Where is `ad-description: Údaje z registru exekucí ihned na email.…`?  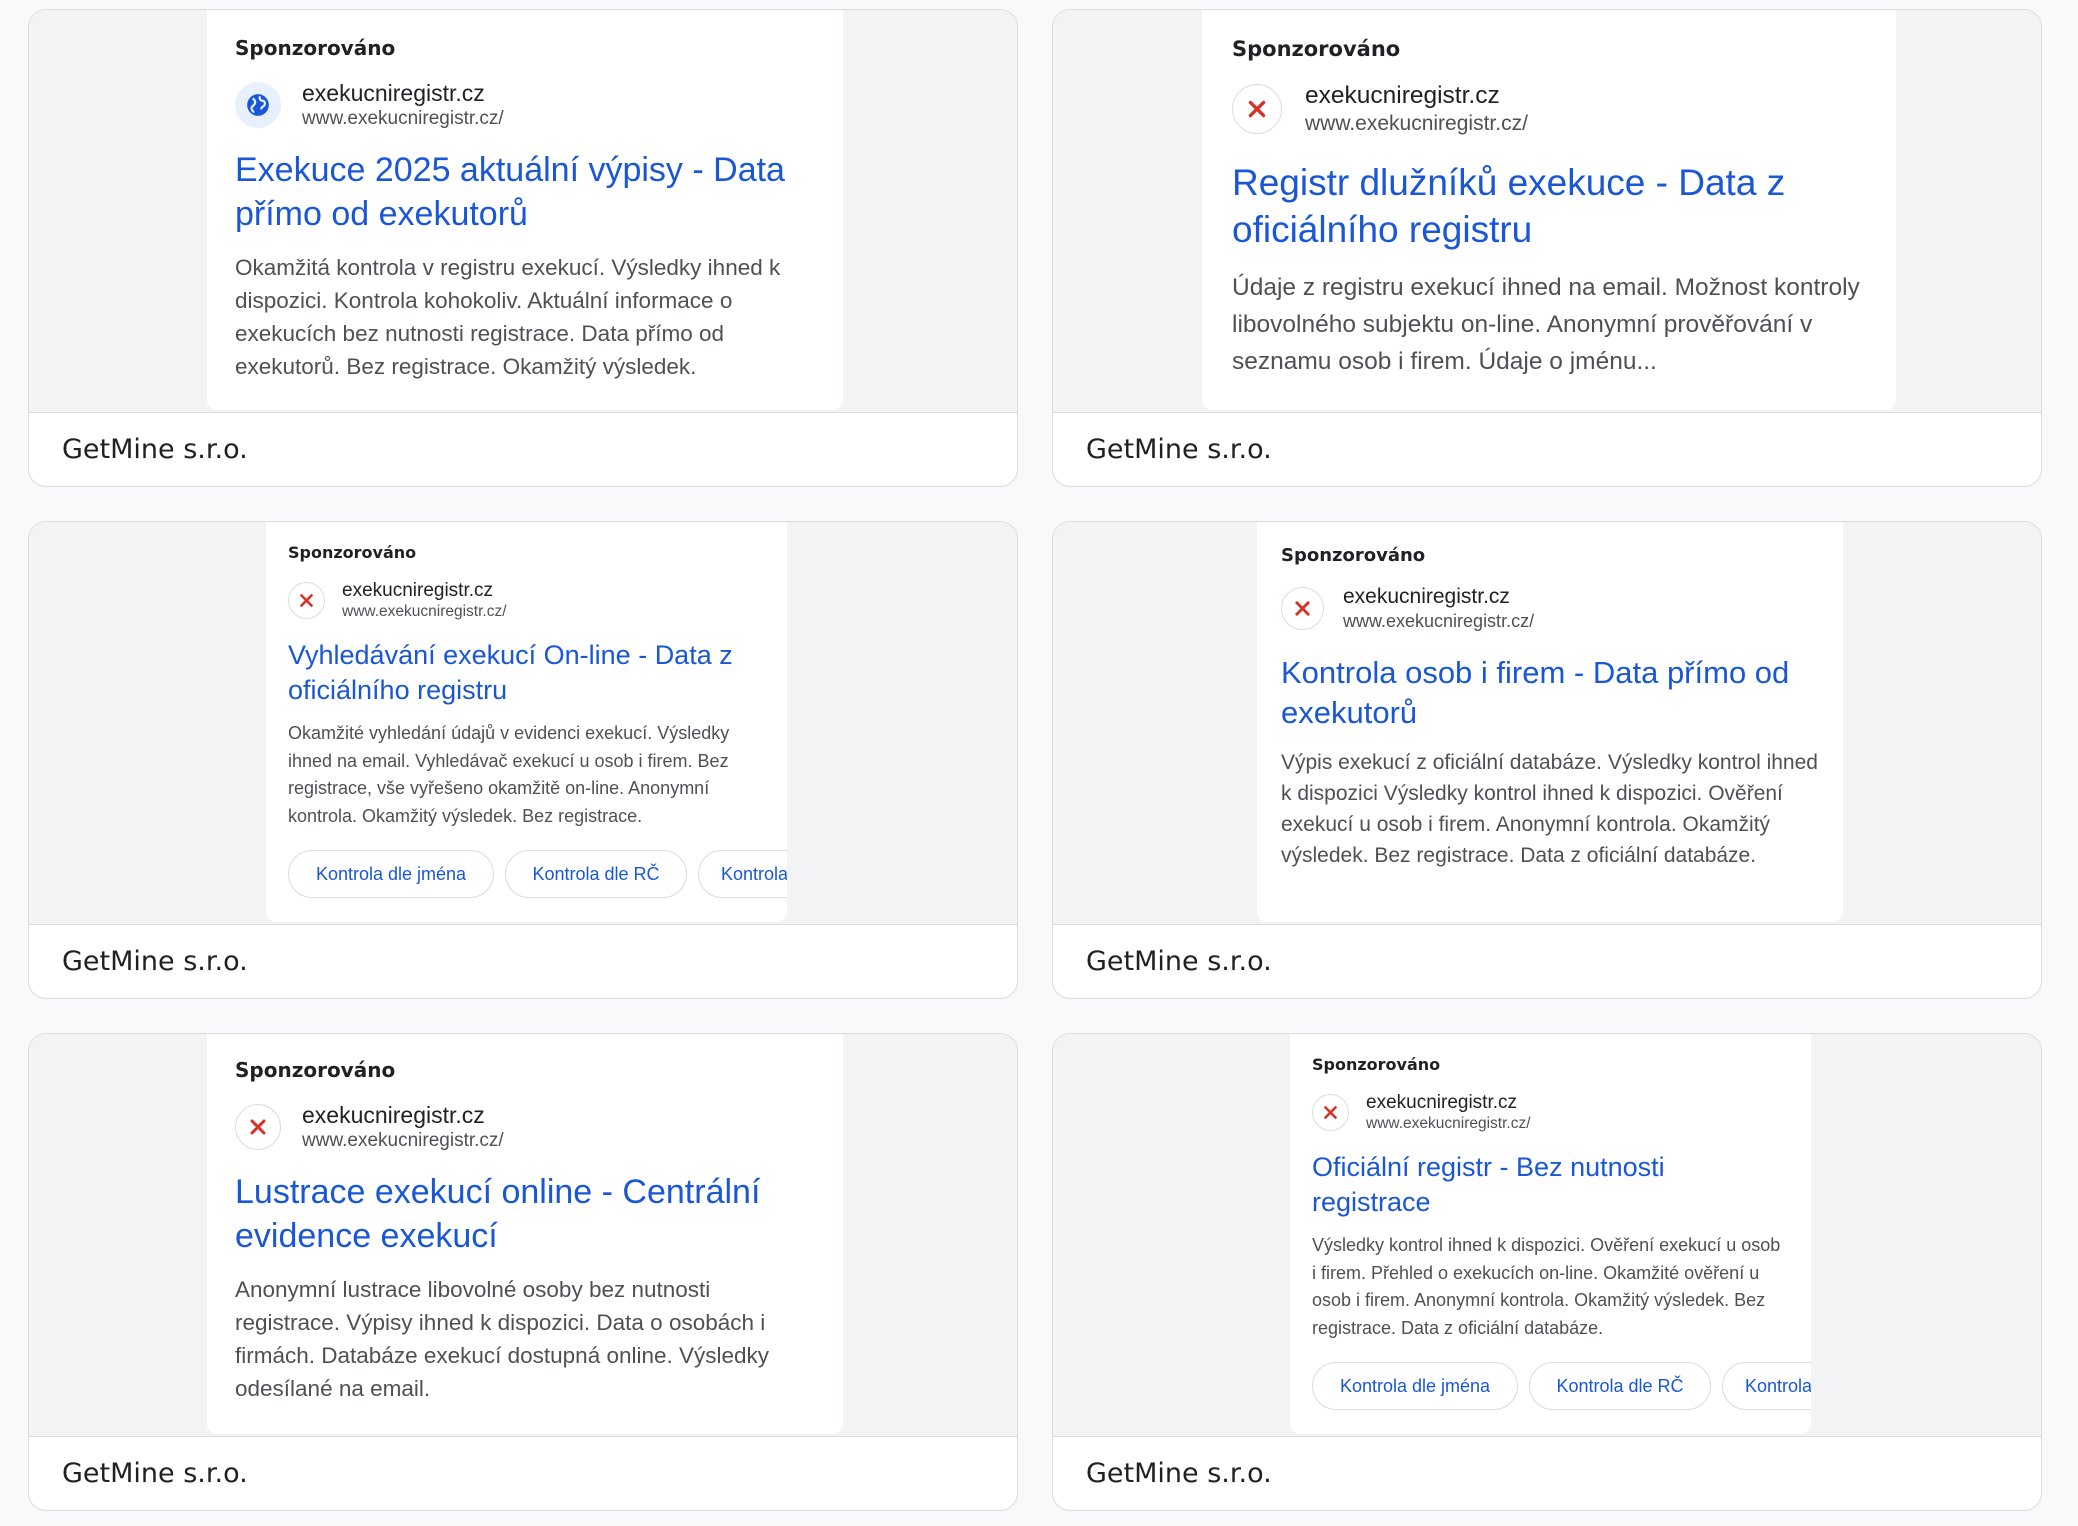
ad-description: Údaje z registru exekucí ihned na email.… is located at coordinates (1546, 324).